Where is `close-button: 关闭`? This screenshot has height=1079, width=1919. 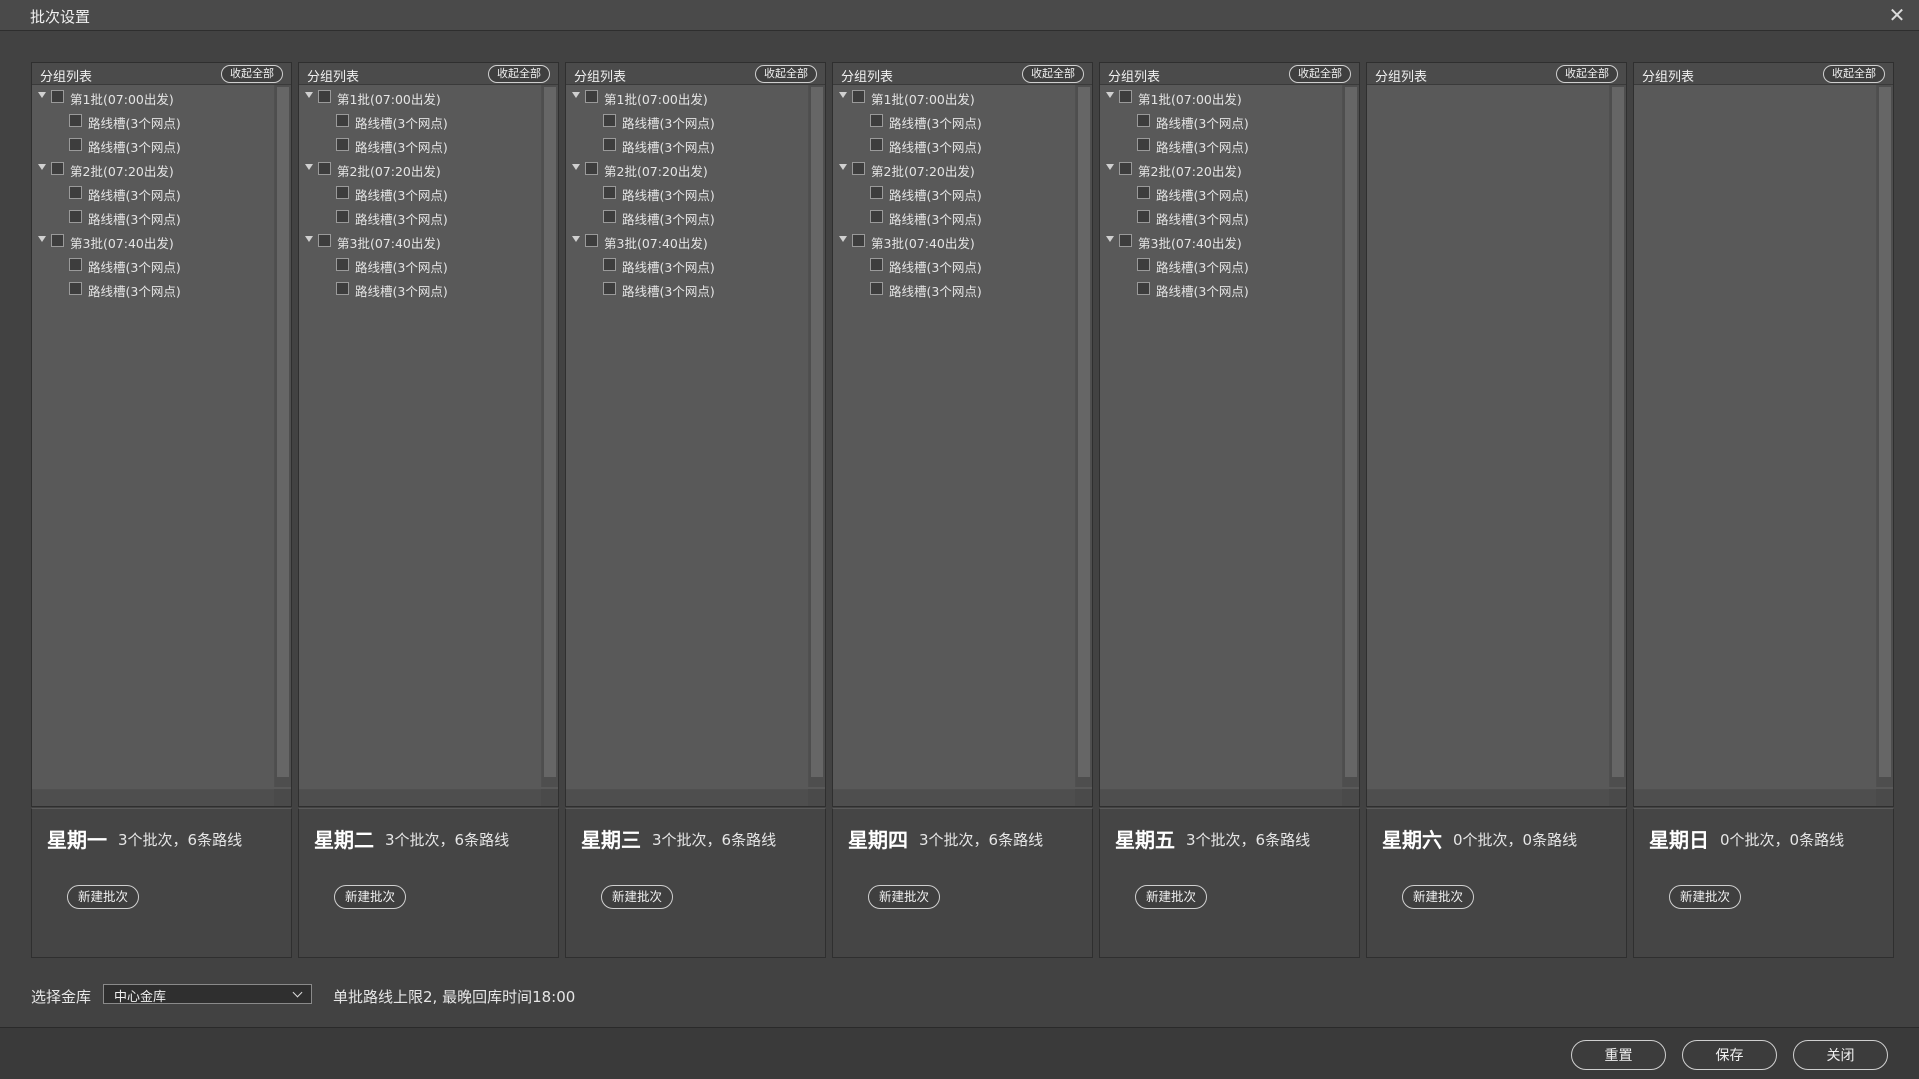
close-button: 关闭 is located at coordinates (1840, 1055).